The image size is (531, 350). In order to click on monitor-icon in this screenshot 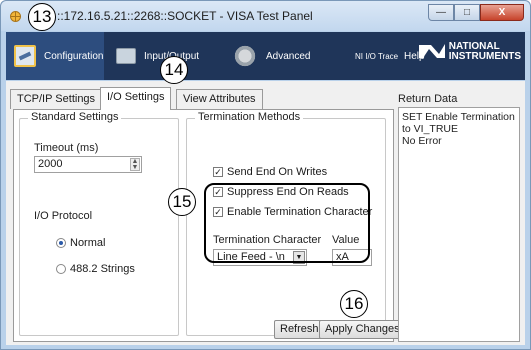, I will do `click(126, 56)`.